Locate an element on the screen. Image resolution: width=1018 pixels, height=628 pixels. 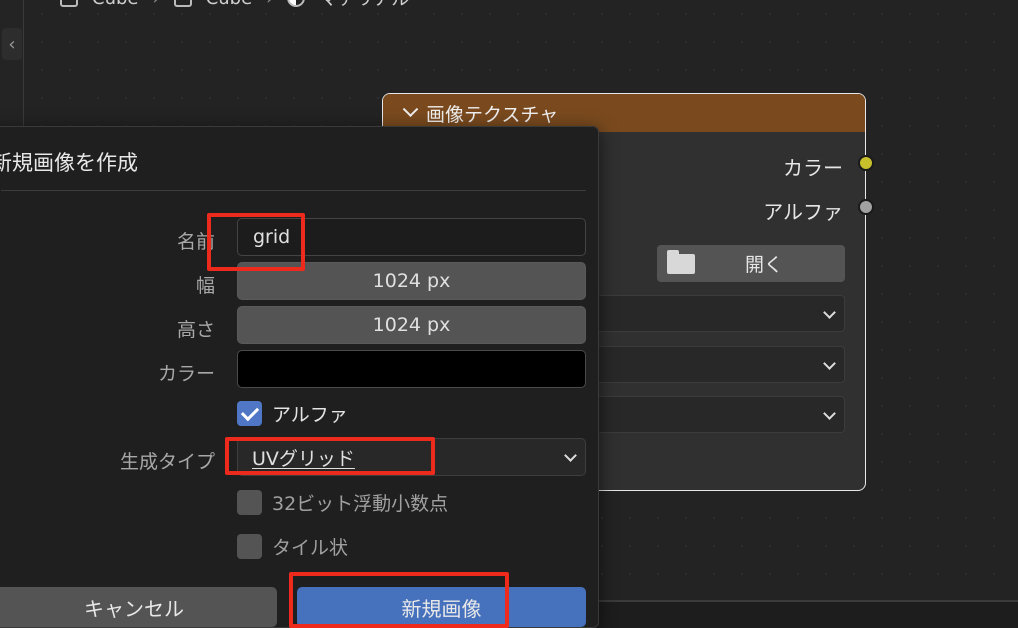
extension-select is located at coordinates (719, 414).